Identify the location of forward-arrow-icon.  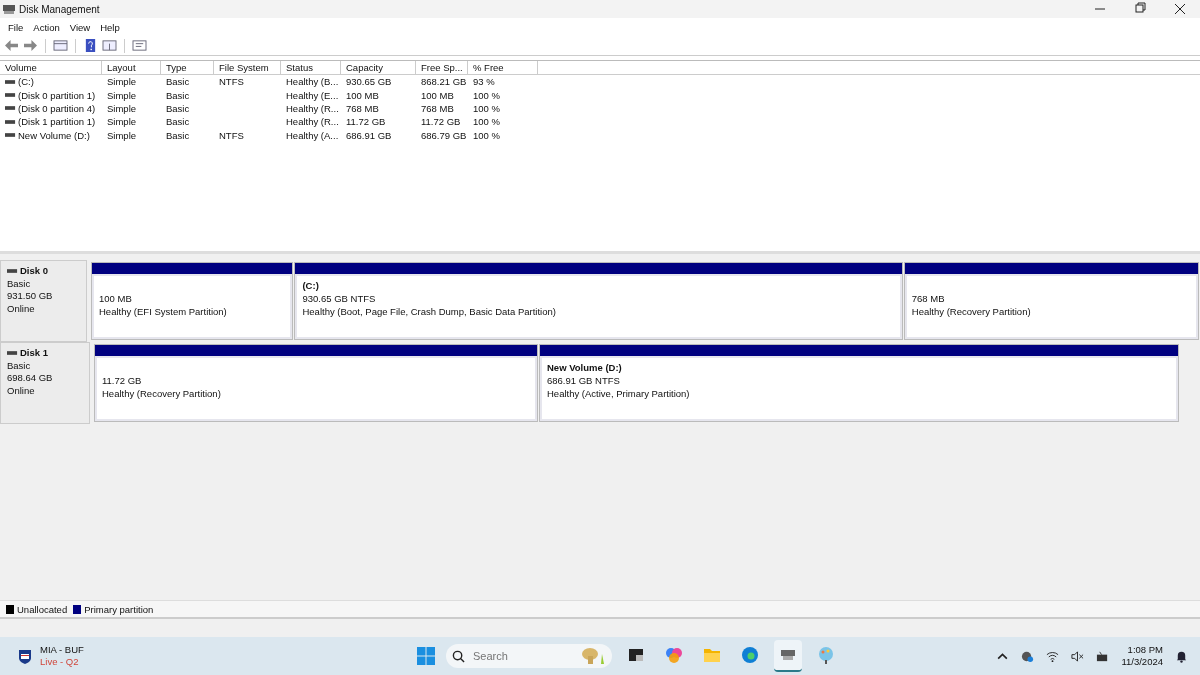
(30, 45).